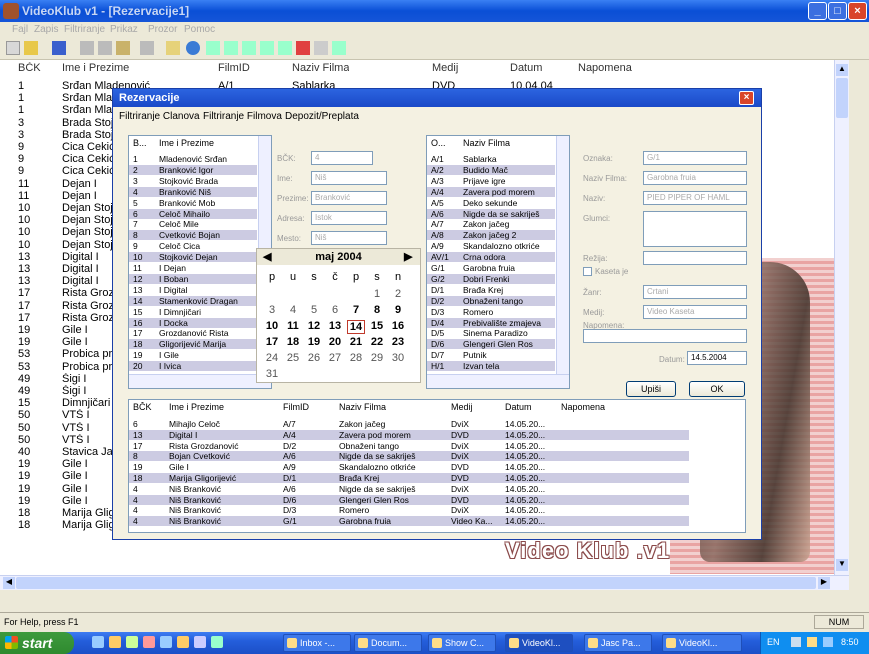 Image resolution: width=869 pixels, height=654 pixels. I want to click on table-cell: 9, so click(38, 159).